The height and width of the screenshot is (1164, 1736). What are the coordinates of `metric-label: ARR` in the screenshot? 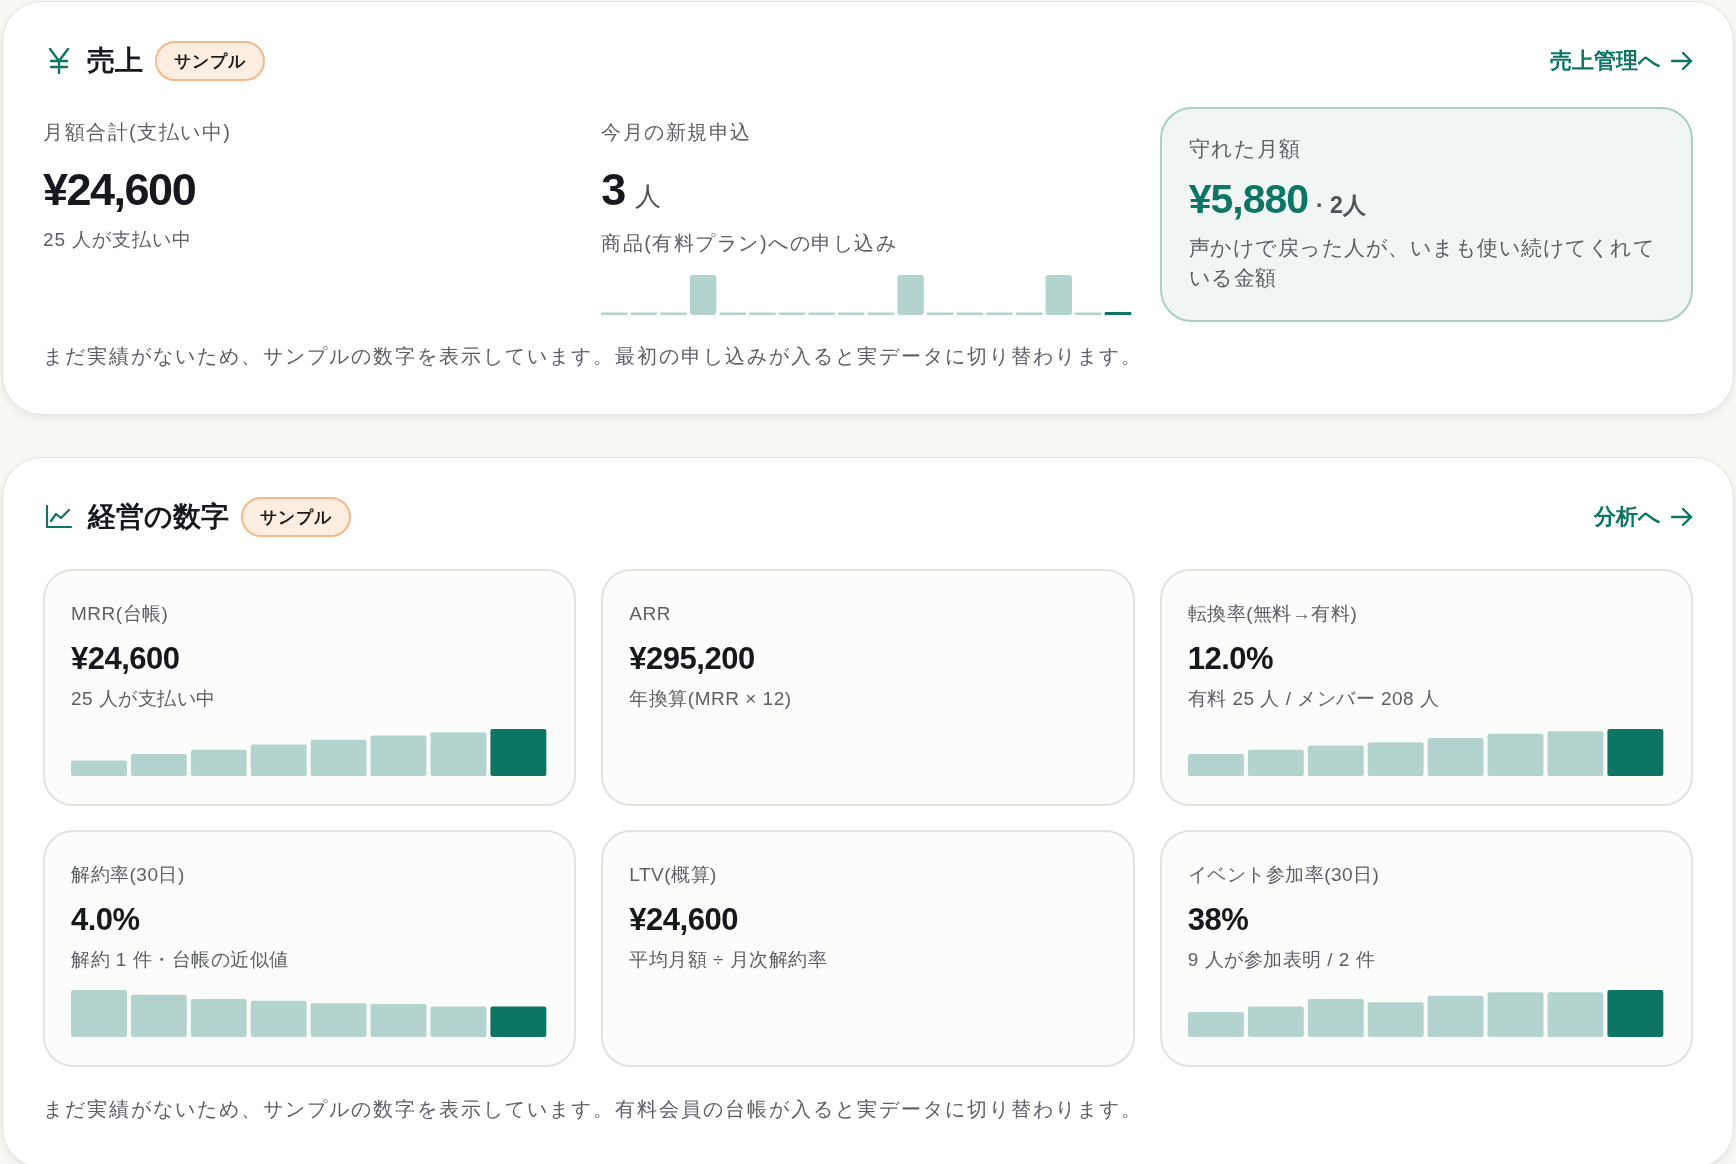 It's located at (650, 614).